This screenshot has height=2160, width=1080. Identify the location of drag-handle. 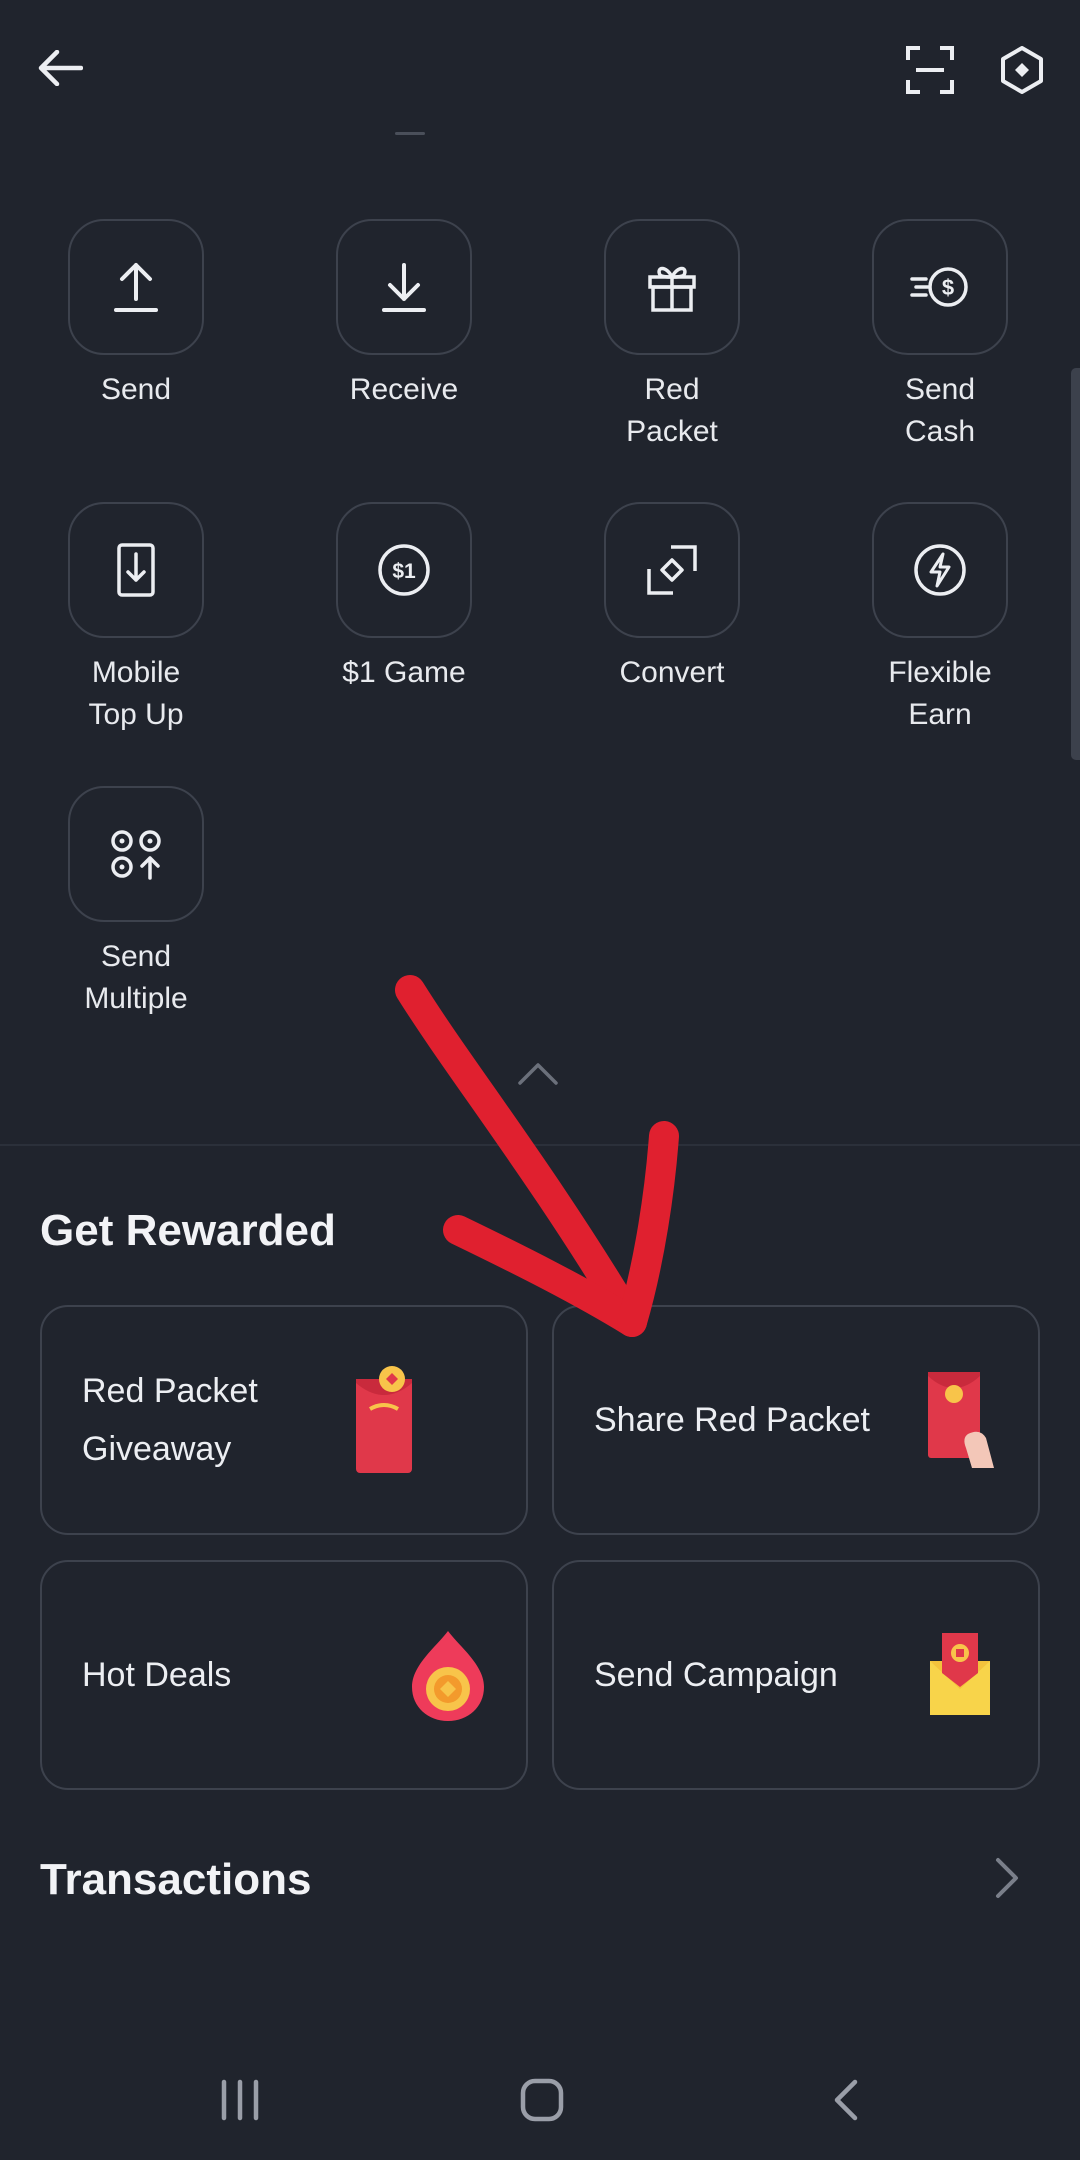
(410, 133).